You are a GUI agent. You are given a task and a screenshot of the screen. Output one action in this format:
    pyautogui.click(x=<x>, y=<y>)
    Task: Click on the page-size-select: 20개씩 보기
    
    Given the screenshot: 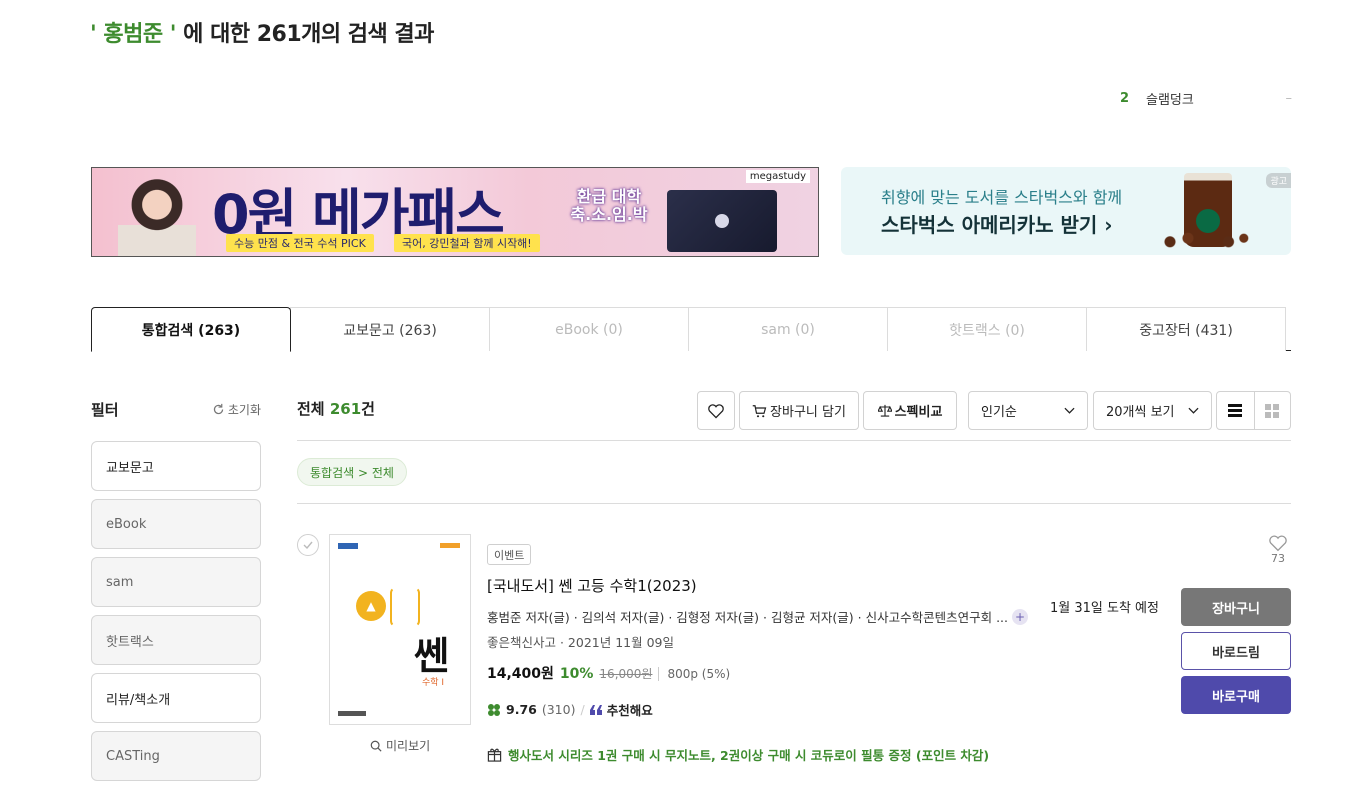 What is the action you would take?
    pyautogui.click(x=1152, y=410)
    